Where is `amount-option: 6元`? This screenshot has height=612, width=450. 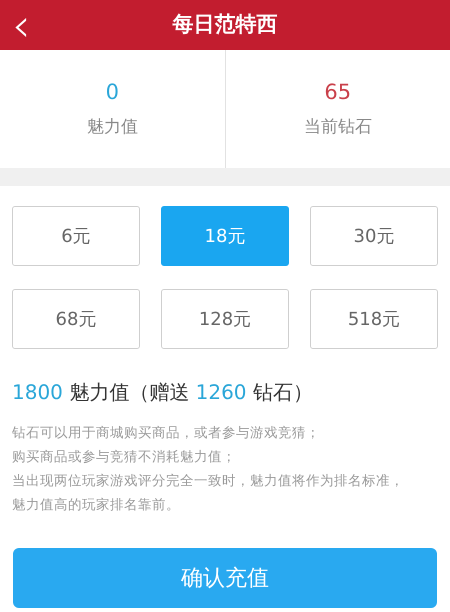 amount-option: 6元 is located at coordinates (76, 236).